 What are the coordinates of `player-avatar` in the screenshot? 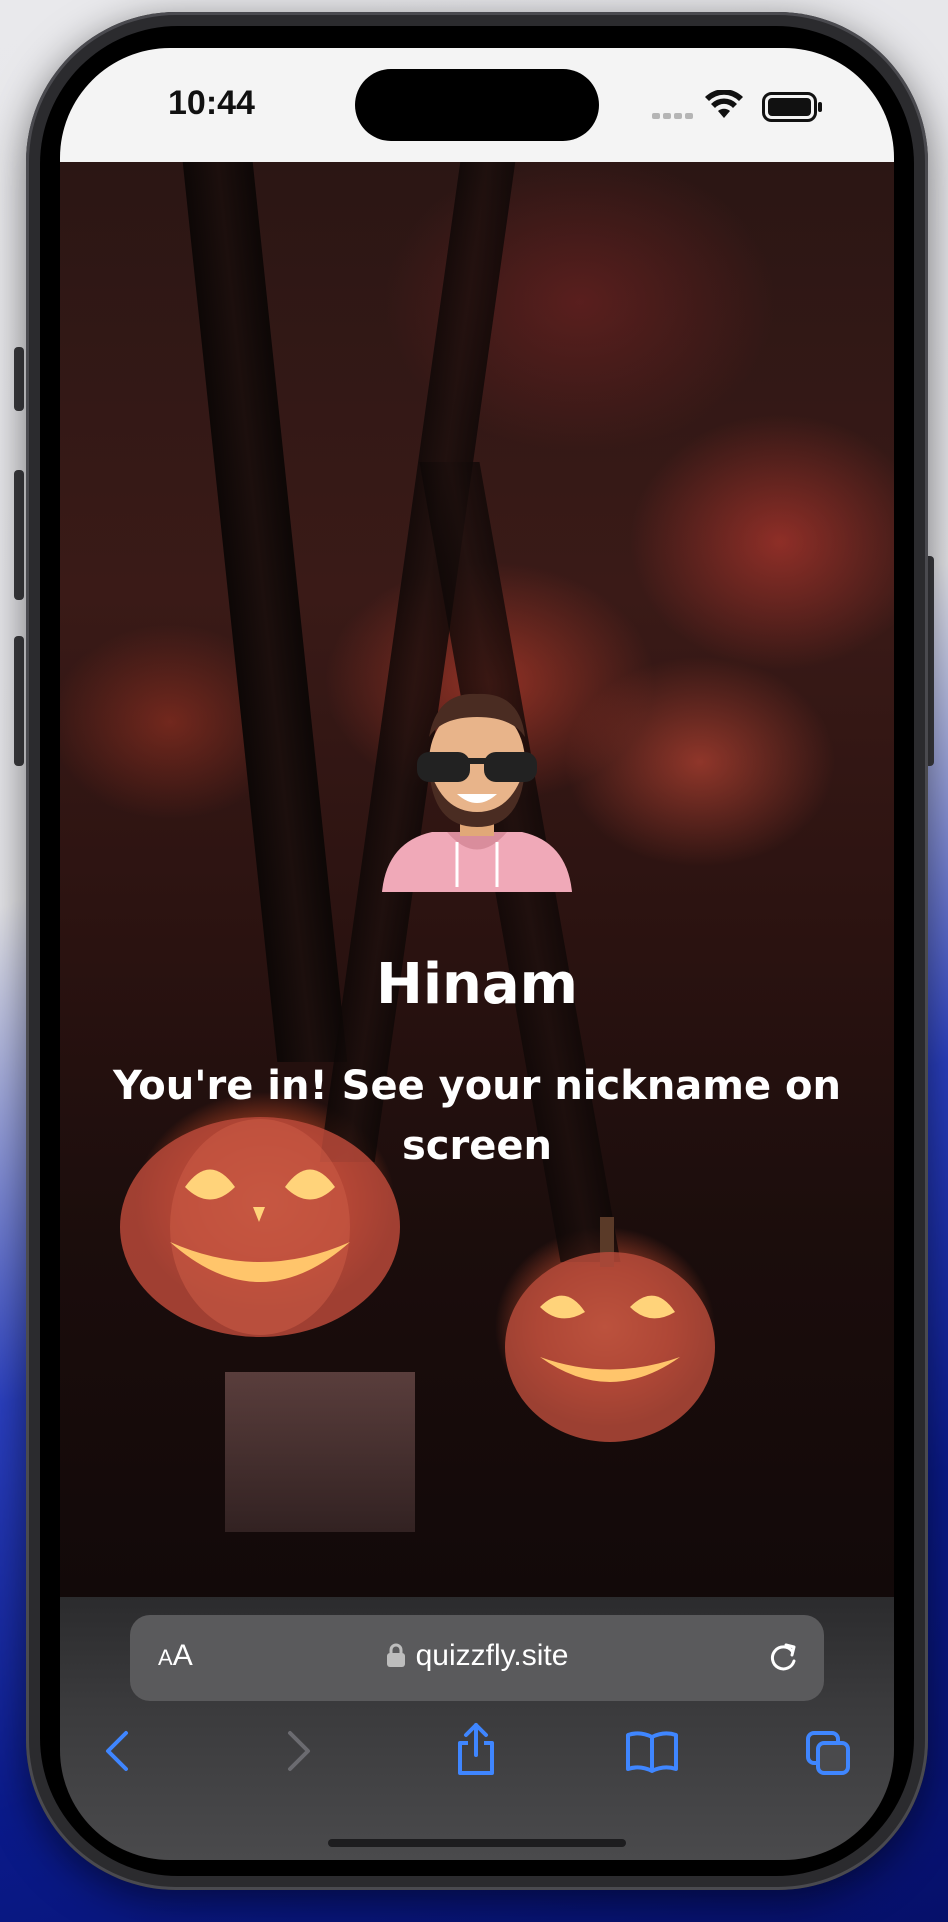 It's located at (477, 792).